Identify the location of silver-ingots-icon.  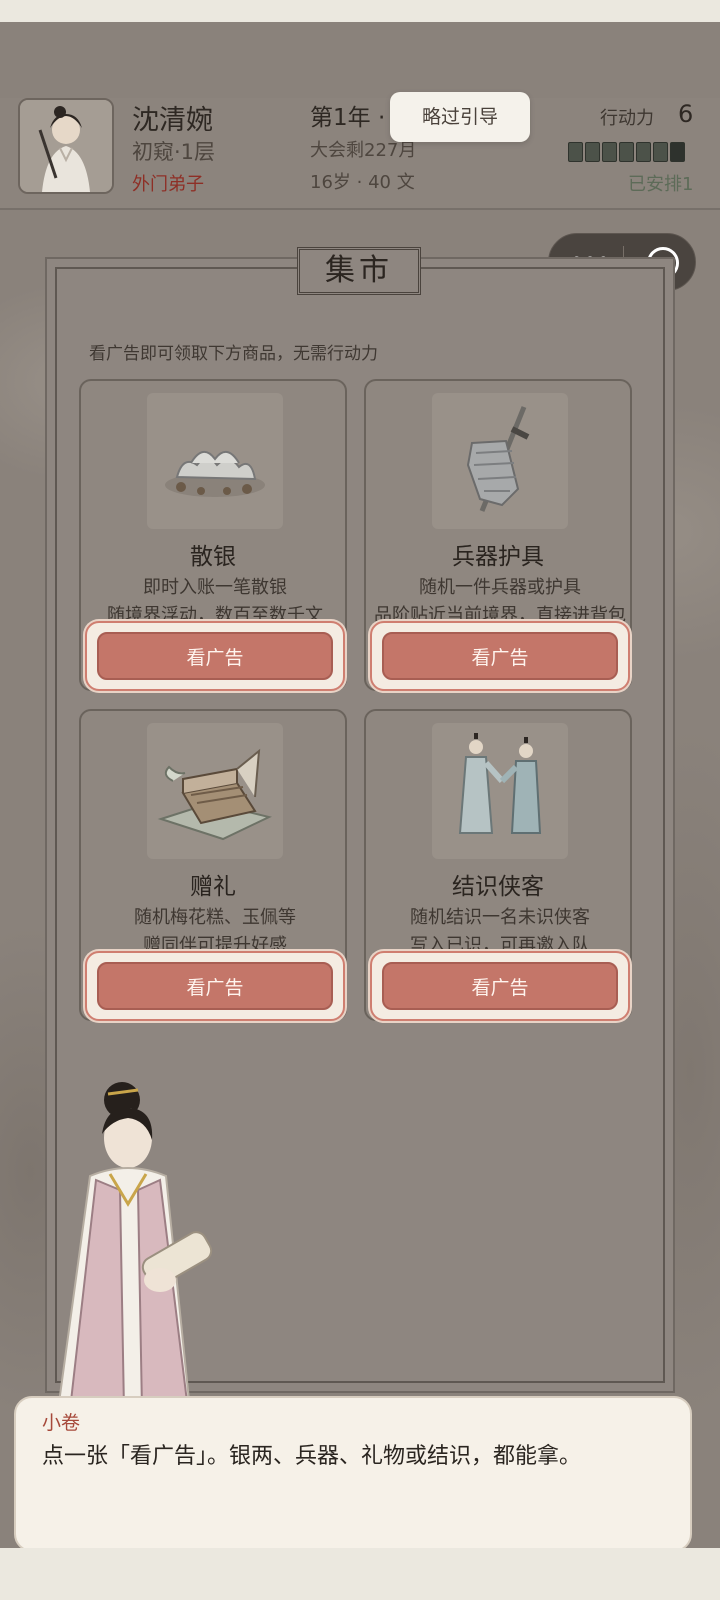
(215, 461).